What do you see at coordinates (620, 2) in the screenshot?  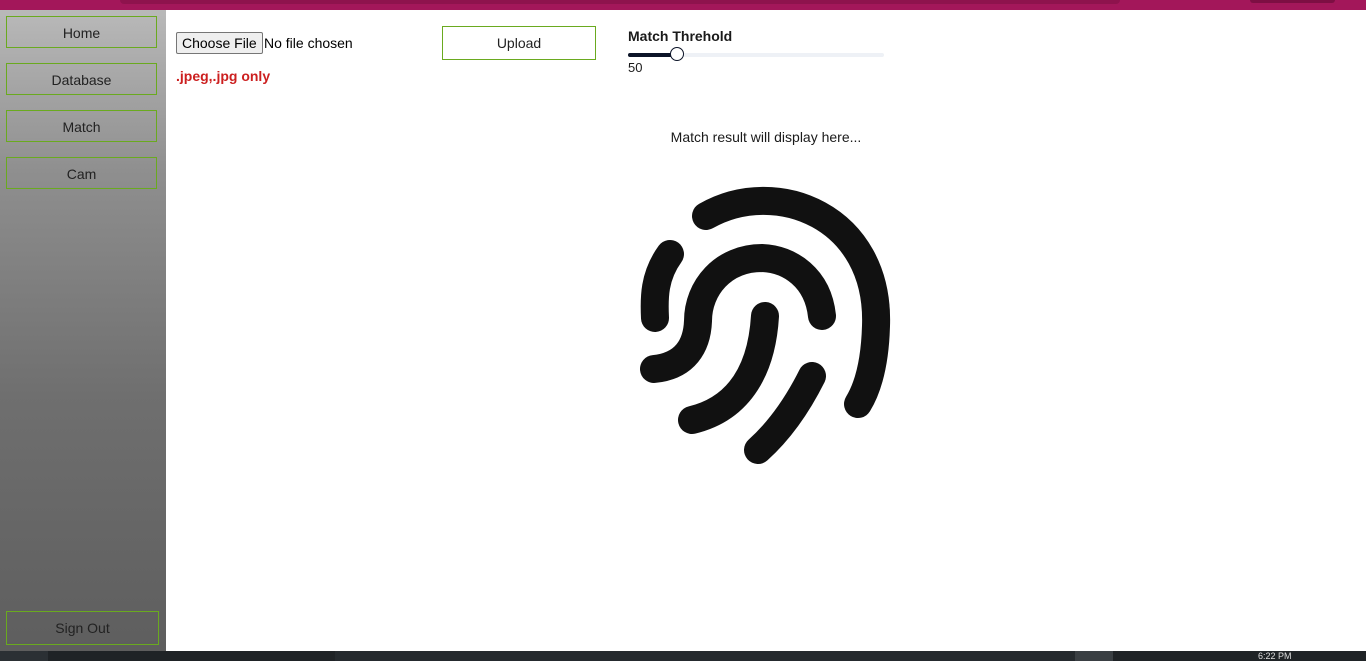 I see `browser-tab-strip` at bounding box center [620, 2].